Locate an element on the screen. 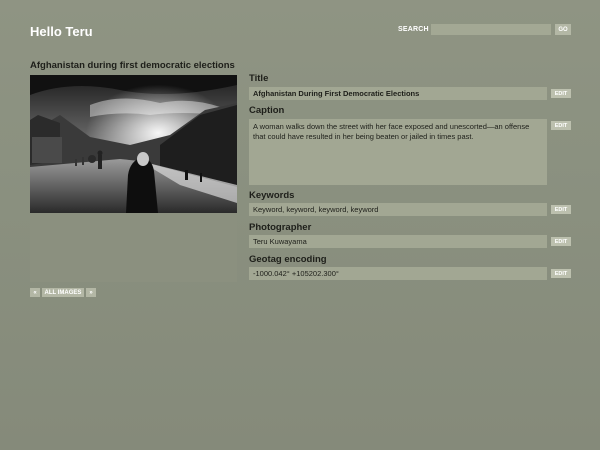  search-input is located at coordinates (491, 29).